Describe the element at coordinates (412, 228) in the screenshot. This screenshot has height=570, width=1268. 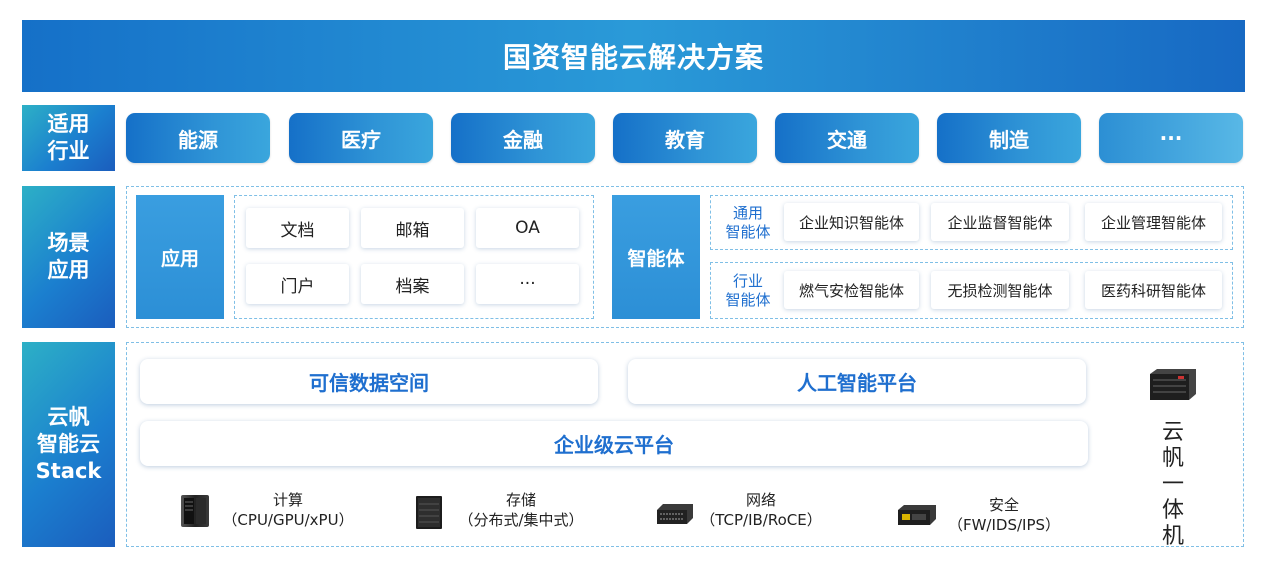
I see `app-card: 邮箱` at that location.